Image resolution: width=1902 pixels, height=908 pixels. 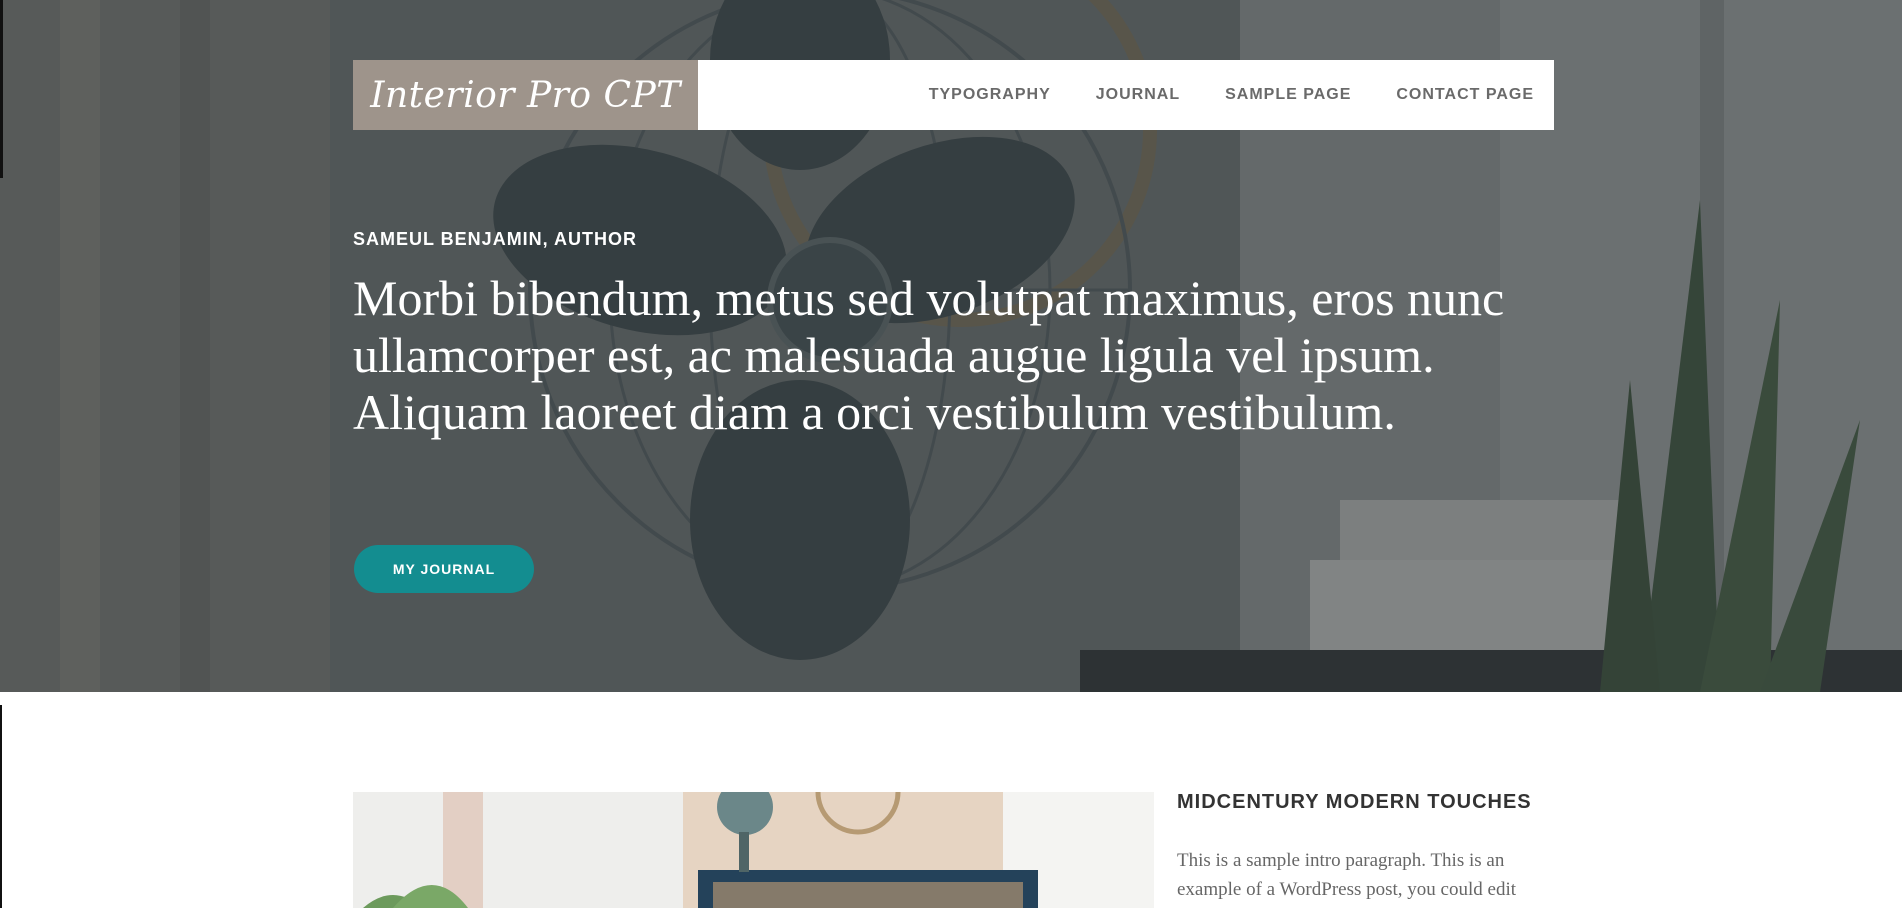 I want to click on nav-item-contact-page: CONTACT PAGE, so click(x=1465, y=95).